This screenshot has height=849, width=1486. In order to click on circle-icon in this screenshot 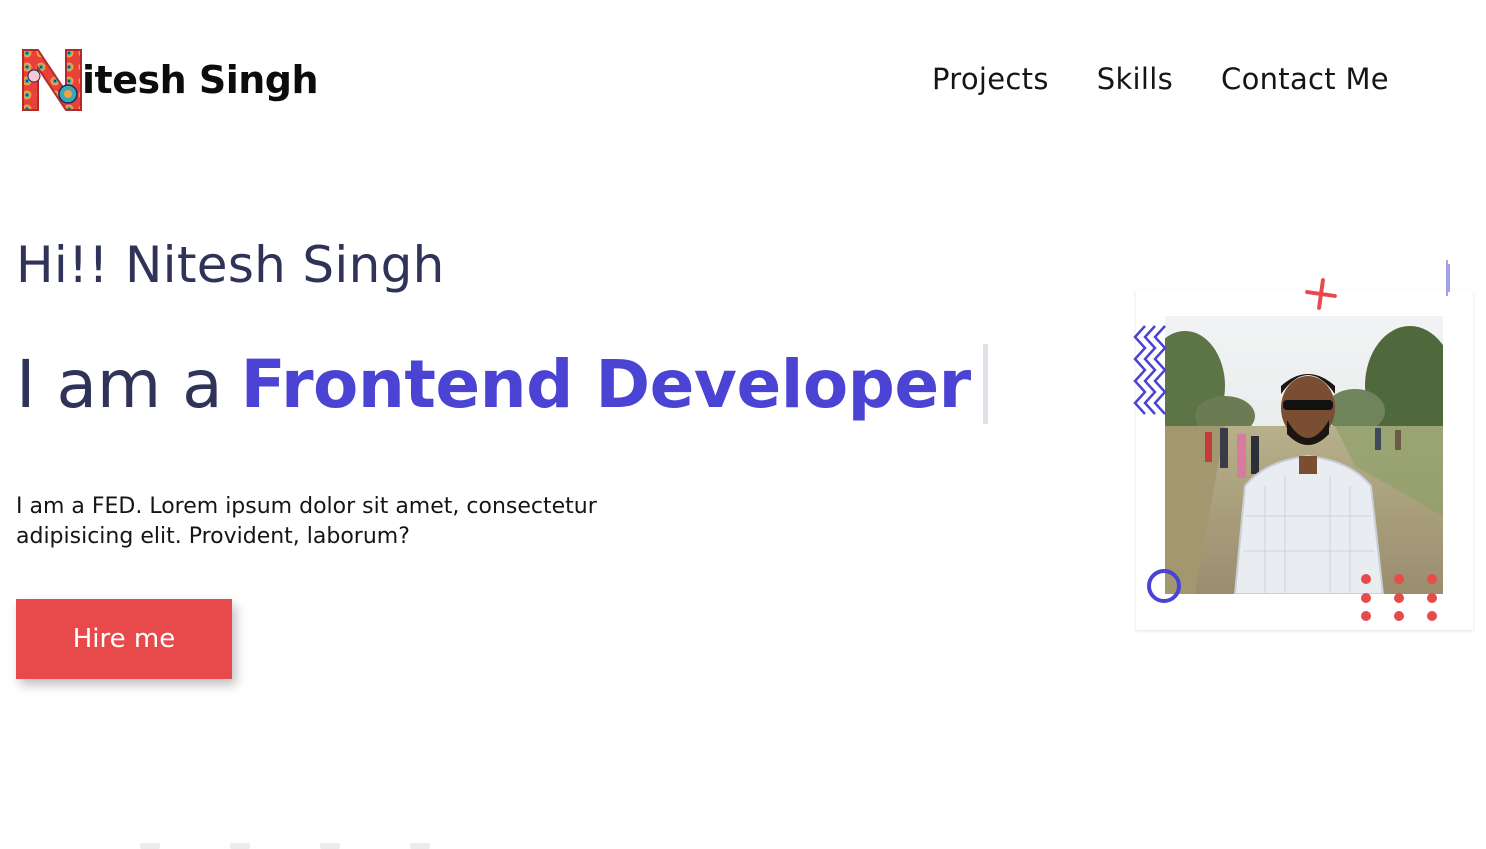, I will do `click(1164, 586)`.